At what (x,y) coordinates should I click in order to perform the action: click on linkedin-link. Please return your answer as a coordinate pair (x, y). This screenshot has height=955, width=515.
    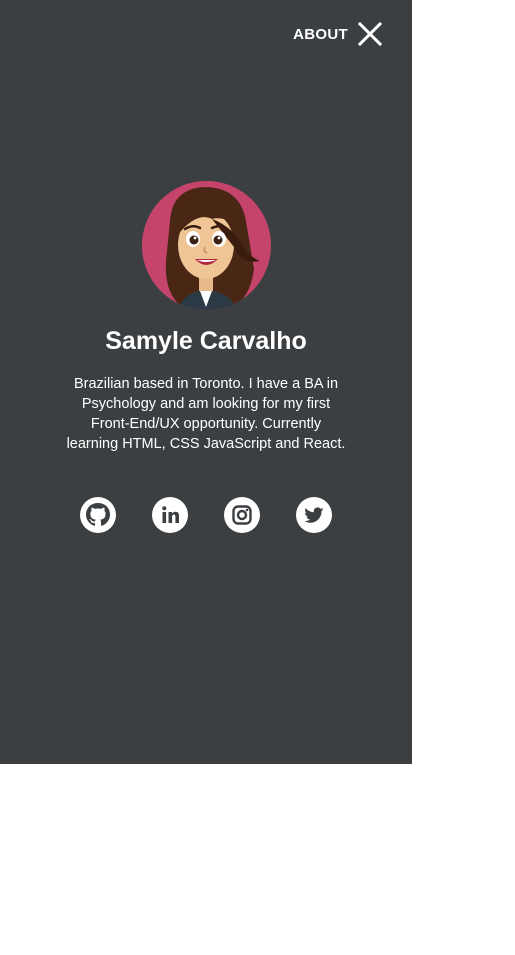
    Looking at the image, I should click on (170, 515).